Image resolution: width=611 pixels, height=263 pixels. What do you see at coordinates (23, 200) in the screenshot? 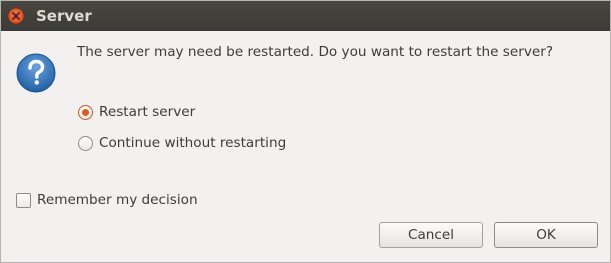
I see `remember-decision-checkbox` at bounding box center [23, 200].